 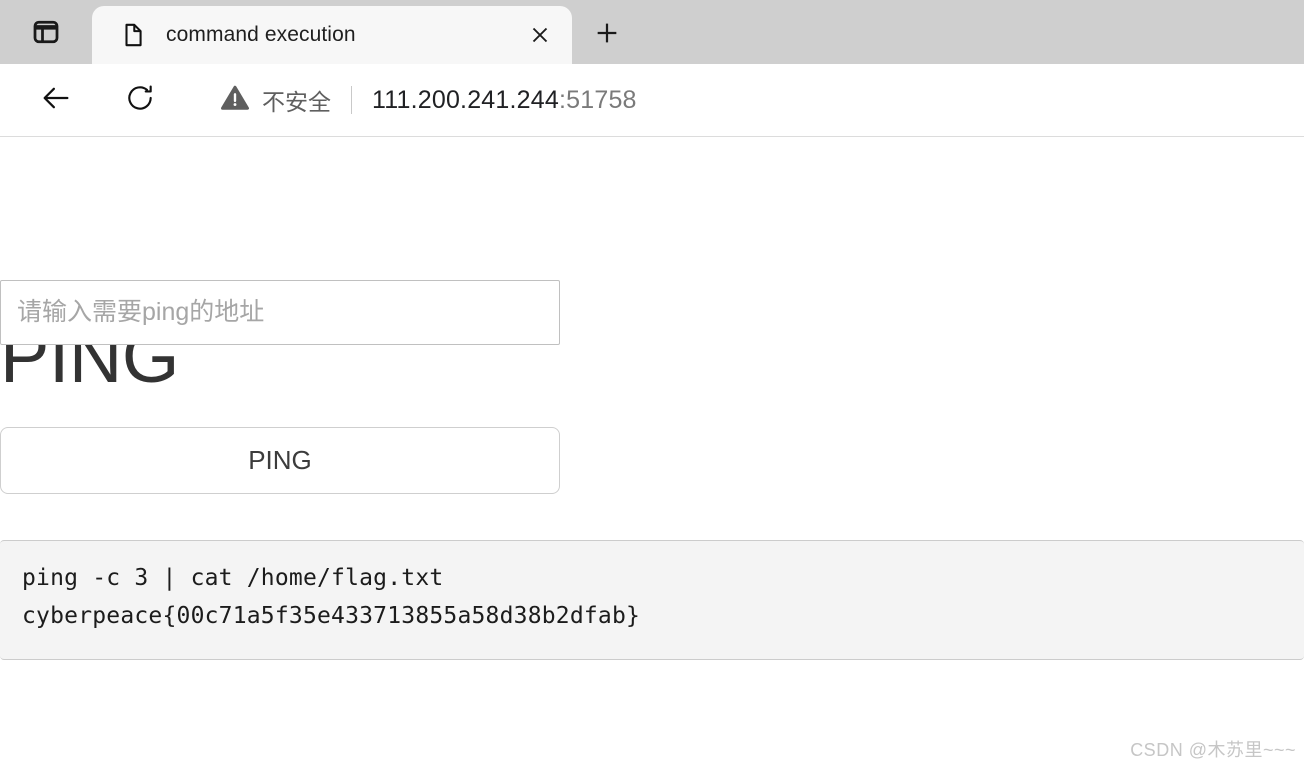 I want to click on new-tab-button, so click(x=607, y=35).